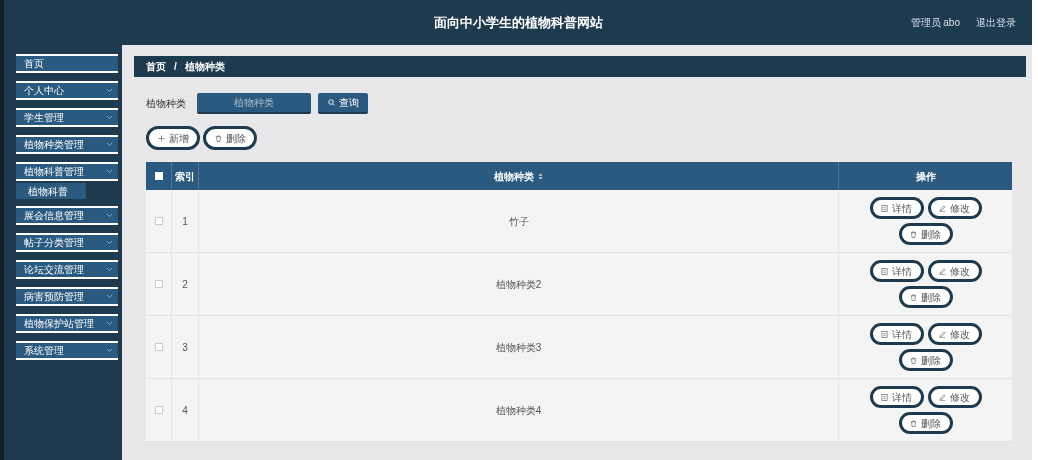  What do you see at coordinates (185, 221) in the screenshot?
I see `table-cell-text: 1` at bounding box center [185, 221].